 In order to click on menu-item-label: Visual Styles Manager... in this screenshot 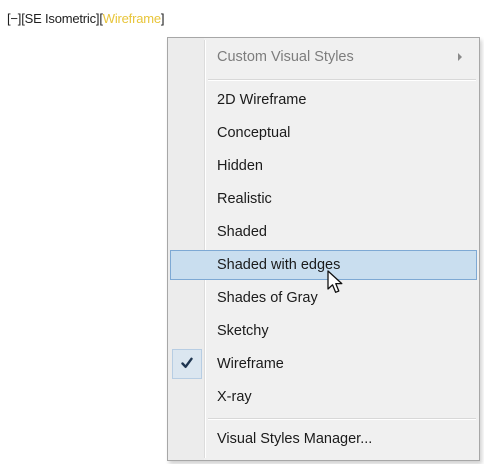, I will do `click(295, 439)`.